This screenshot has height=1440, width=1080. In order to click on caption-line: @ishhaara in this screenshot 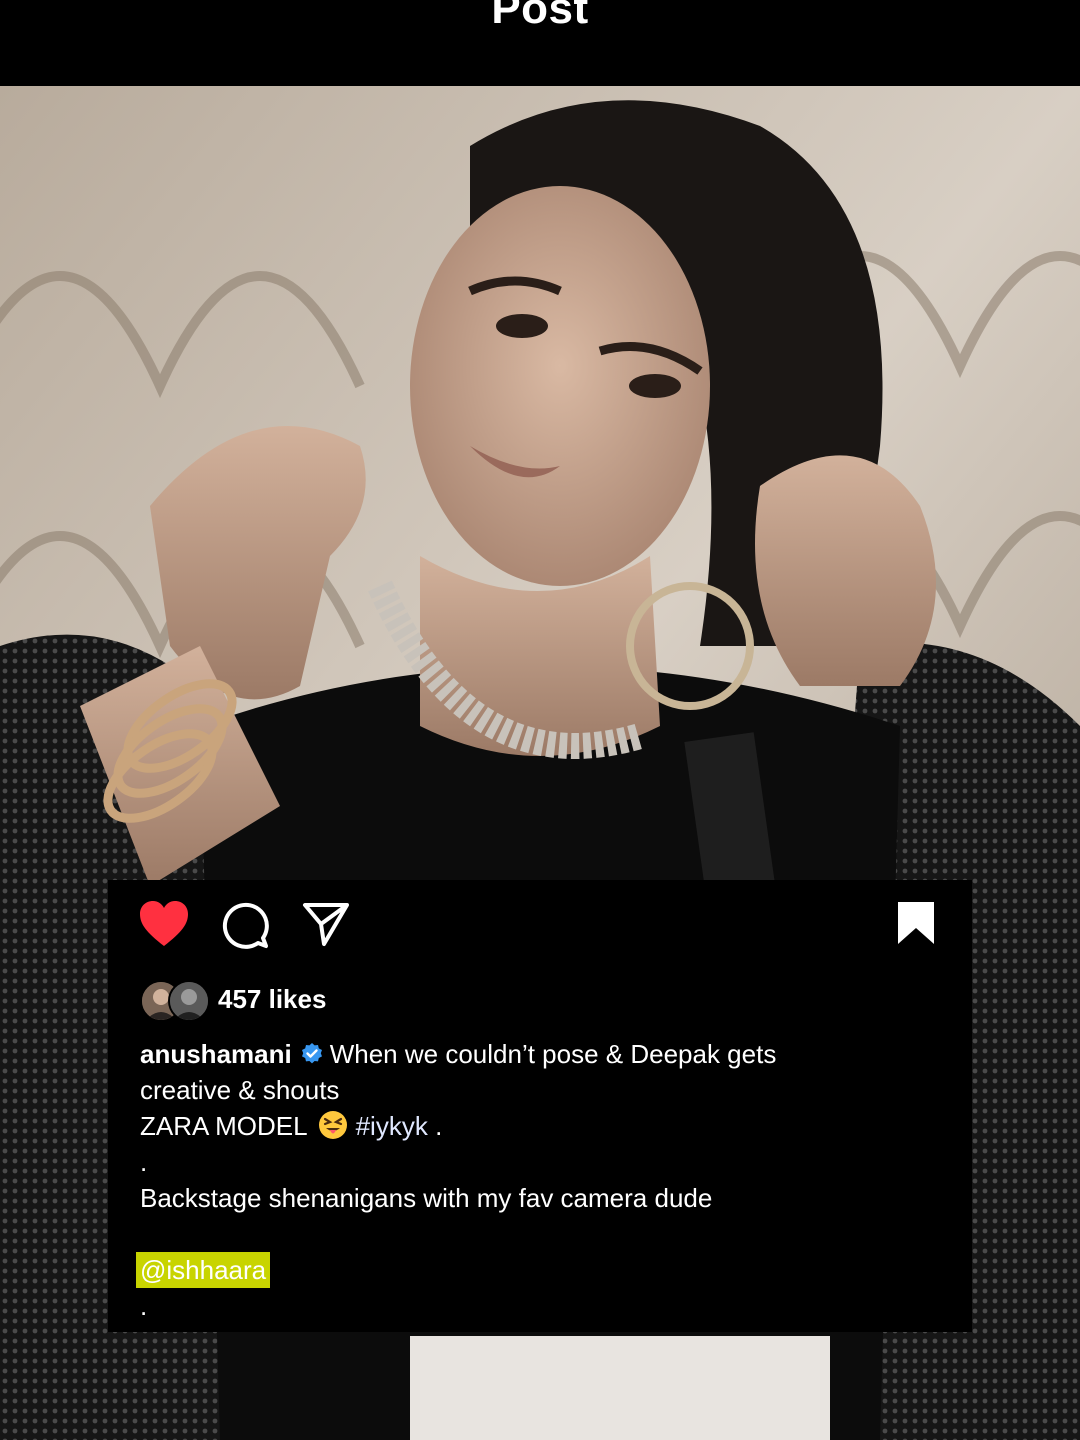, I will do `click(538, 1270)`.